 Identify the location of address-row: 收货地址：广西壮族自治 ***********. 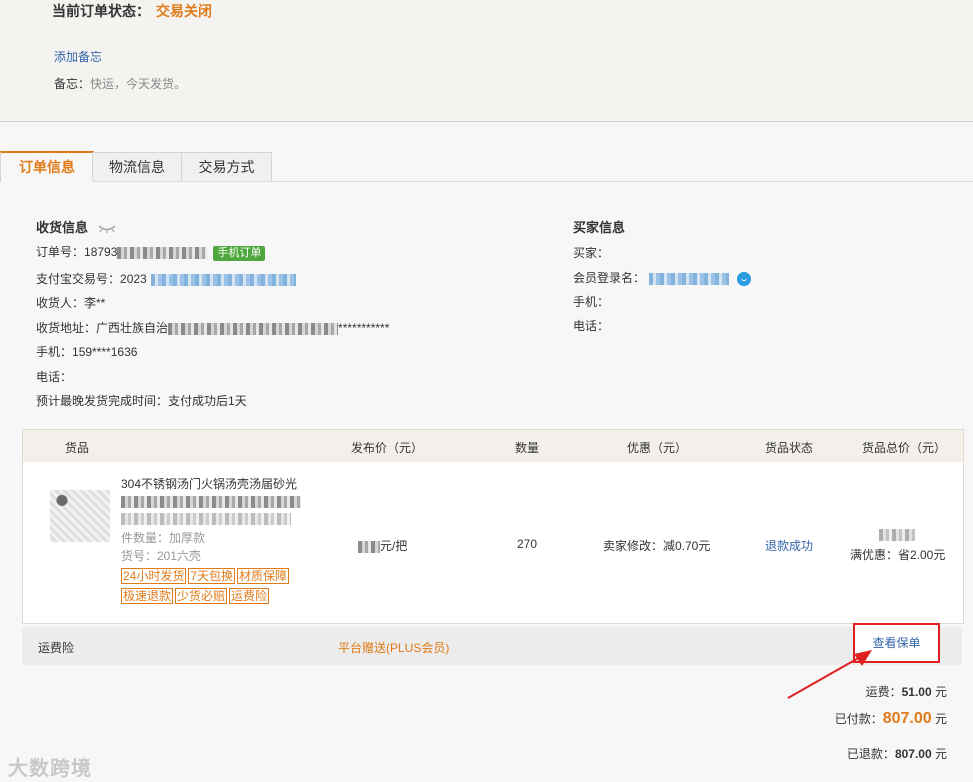
(212, 327).